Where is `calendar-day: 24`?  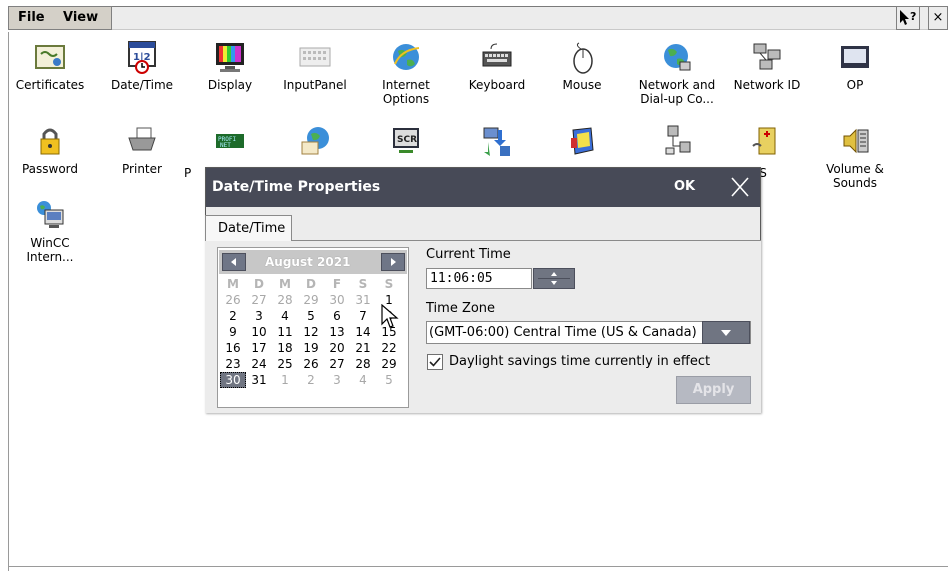
calendar-day: 24 is located at coordinates (259, 364).